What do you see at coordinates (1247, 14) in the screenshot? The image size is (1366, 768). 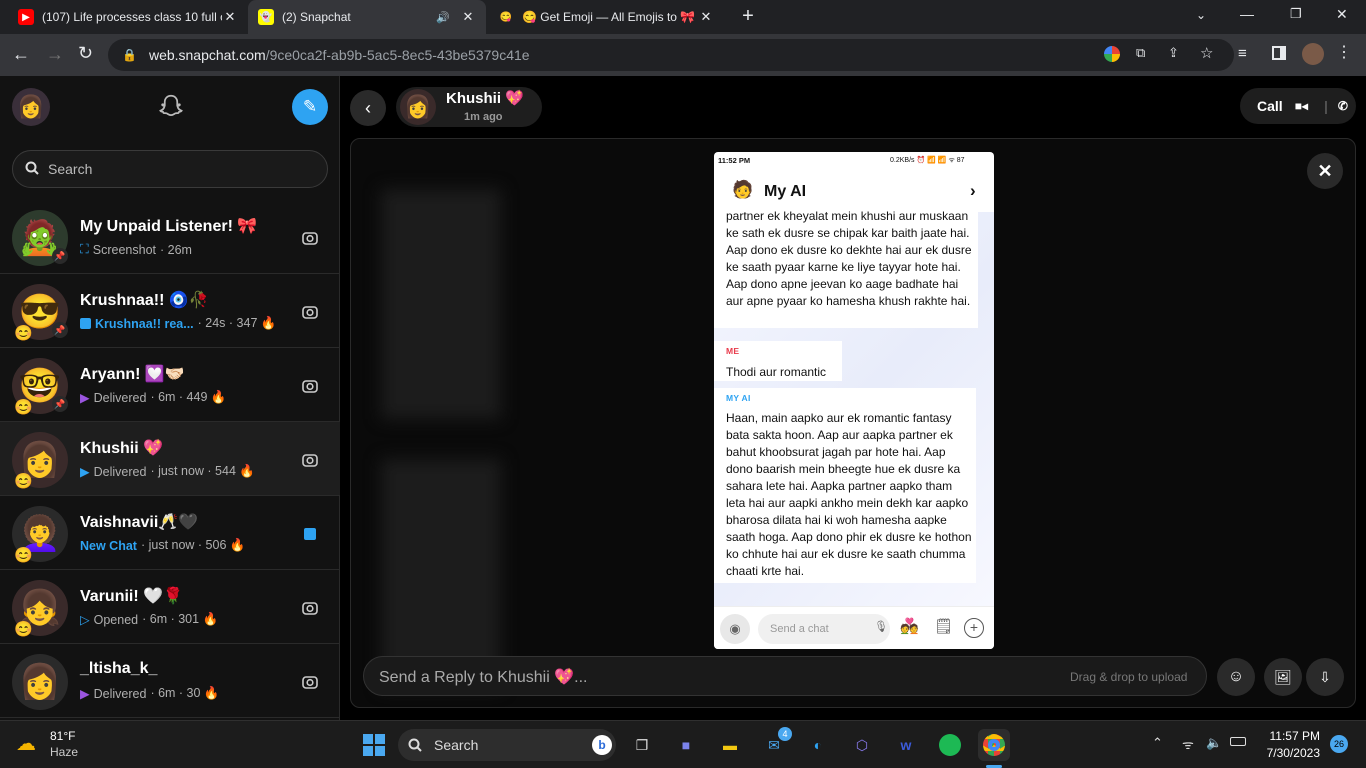 I see `minimize-icon: —` at bounding box center [1247, 14].